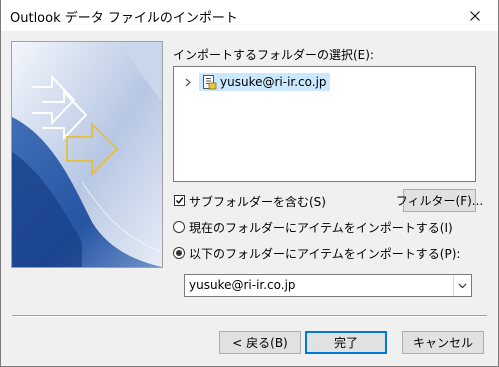  Describe the element at coordinates (249, 316) in the screenshot. I see `divider` at that location.